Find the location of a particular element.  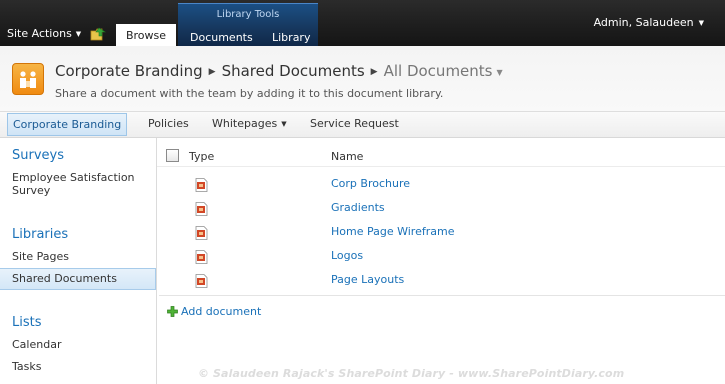

ql-item-calendar: Calendar is located at coordinates (36, 344).